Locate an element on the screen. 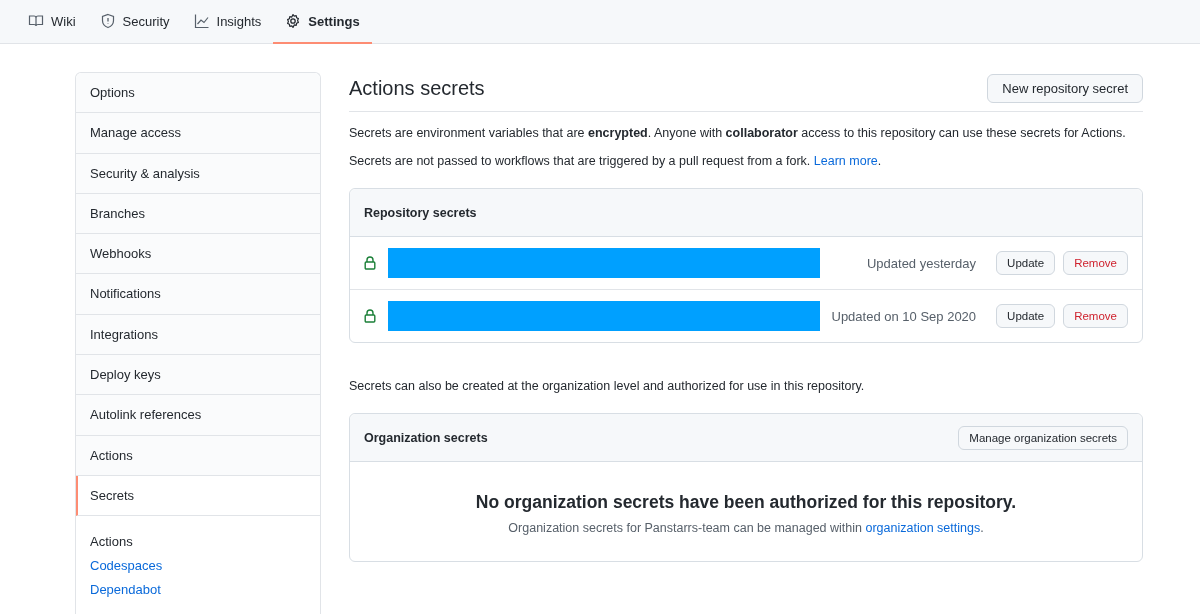  empty-state-title: No organization secrets have been authorized for this repository. is located at coordinates (746, 502).